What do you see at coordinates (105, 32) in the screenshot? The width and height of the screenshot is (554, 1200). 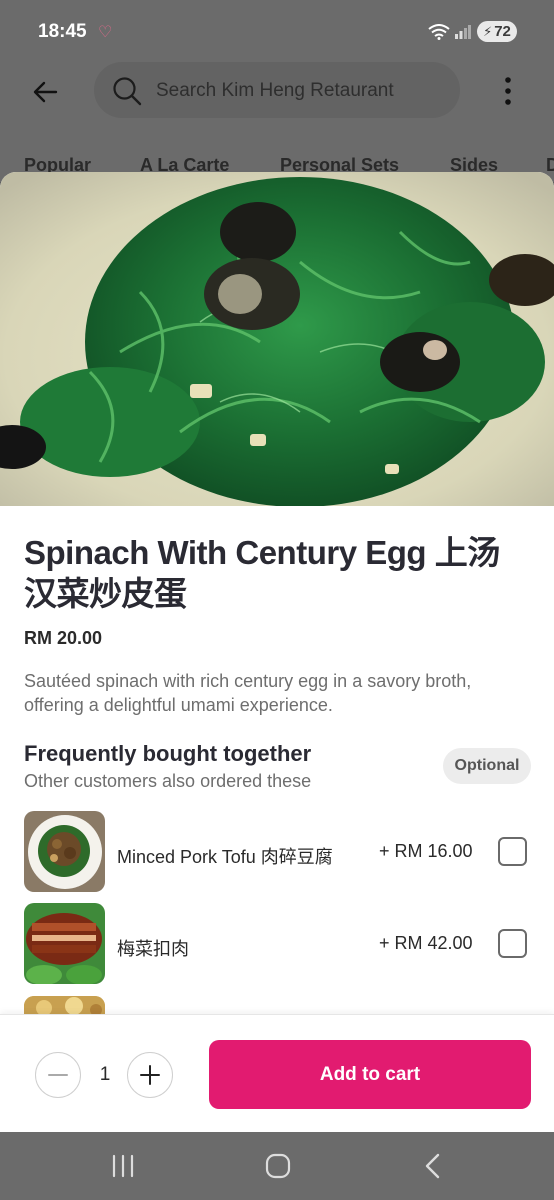 I see `notification-icon: ♡` at bounding box center [105, 32].